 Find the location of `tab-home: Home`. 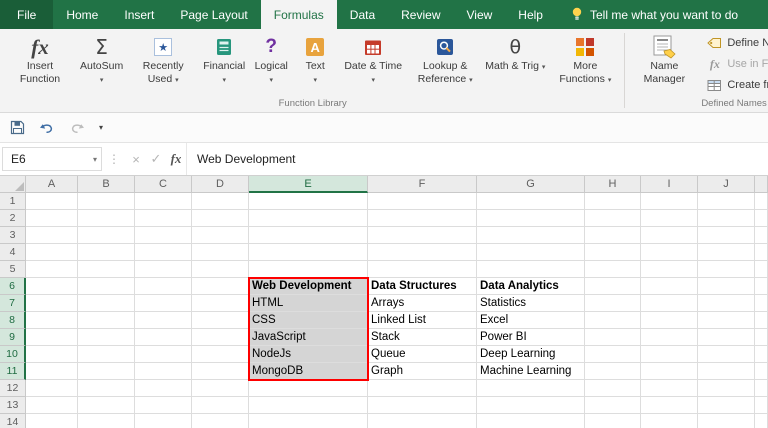

tab-home: Home is located at coordinates (82, 14).